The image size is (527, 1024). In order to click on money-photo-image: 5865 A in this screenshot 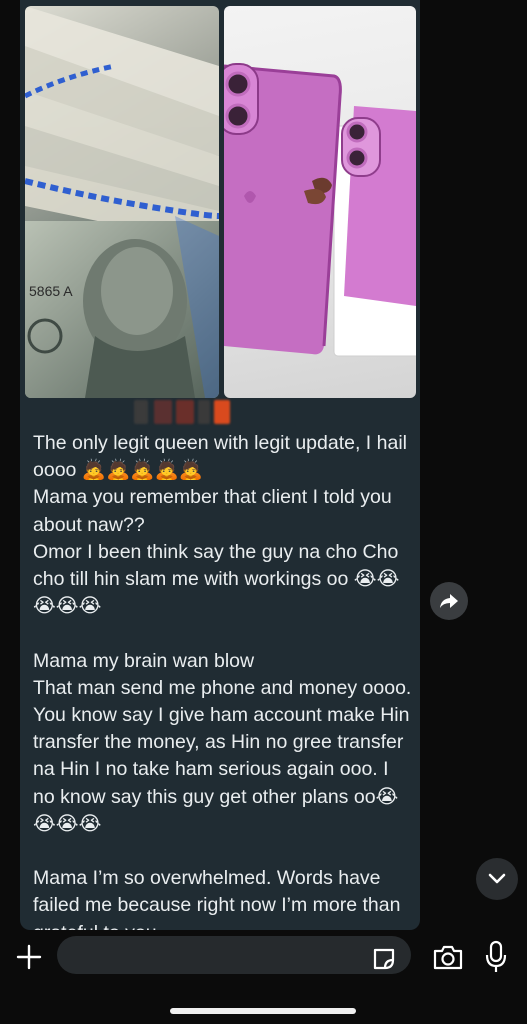, I will do `click(122, 202)`.